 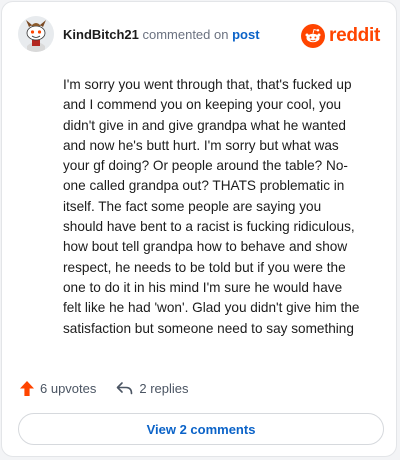 What do you see at coordinates (313, 36) in the screenshot?
I see `reddit-logo-icon` at bounding box center [313, 36].